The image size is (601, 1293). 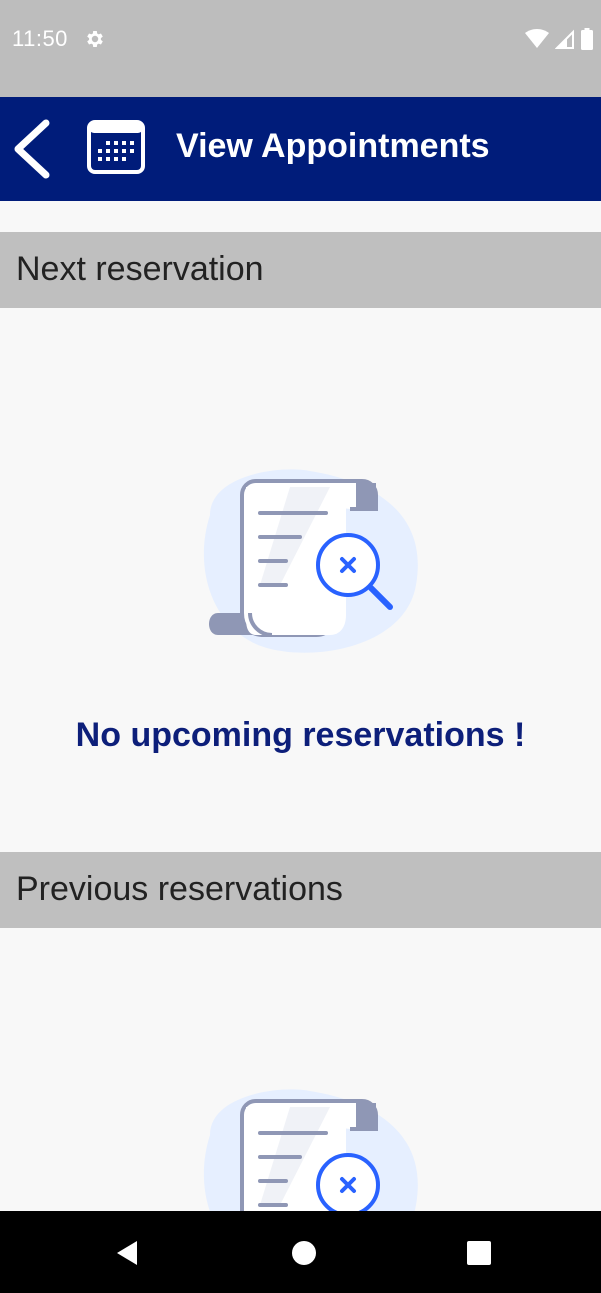 I want to click on section-header-next: Next reservation, so click(x=300, y=270).